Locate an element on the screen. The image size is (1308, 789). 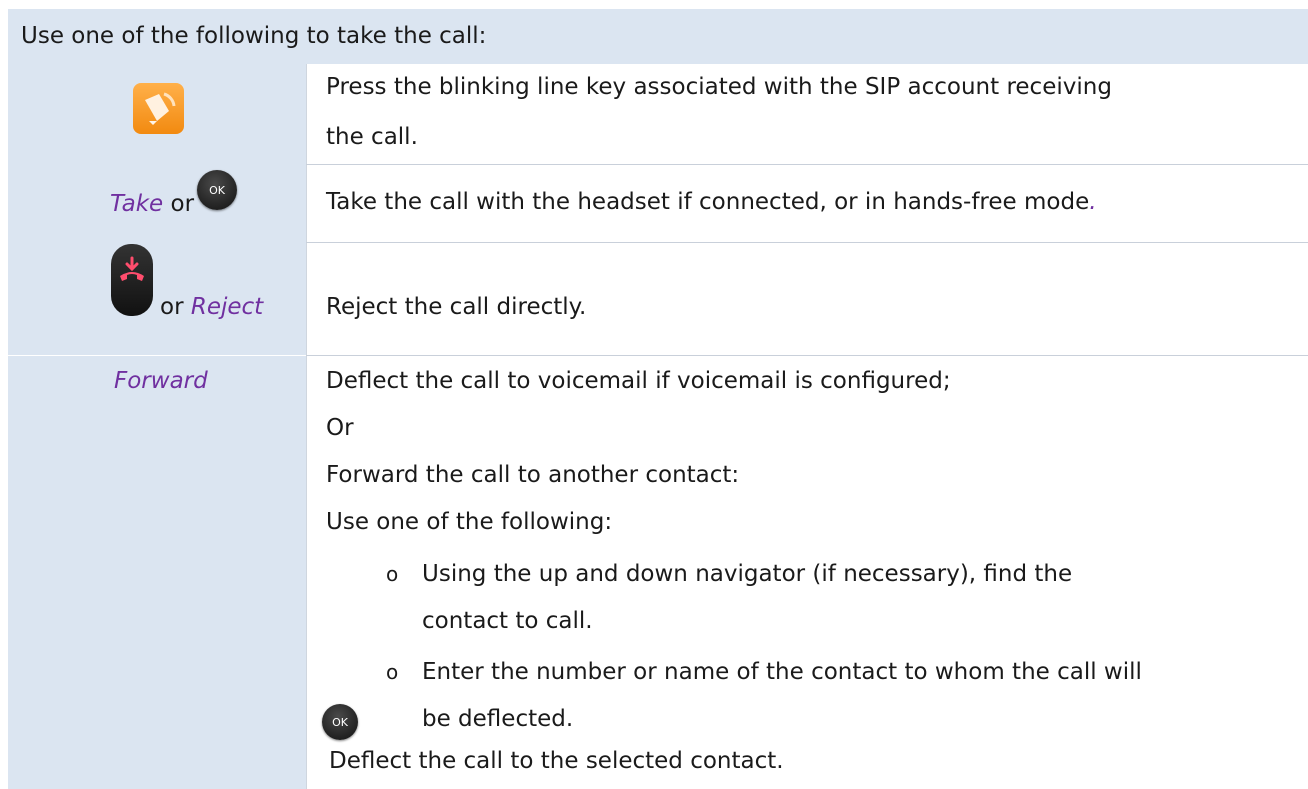
row1-description-line2: the call. is located at coordinates (372, 137).